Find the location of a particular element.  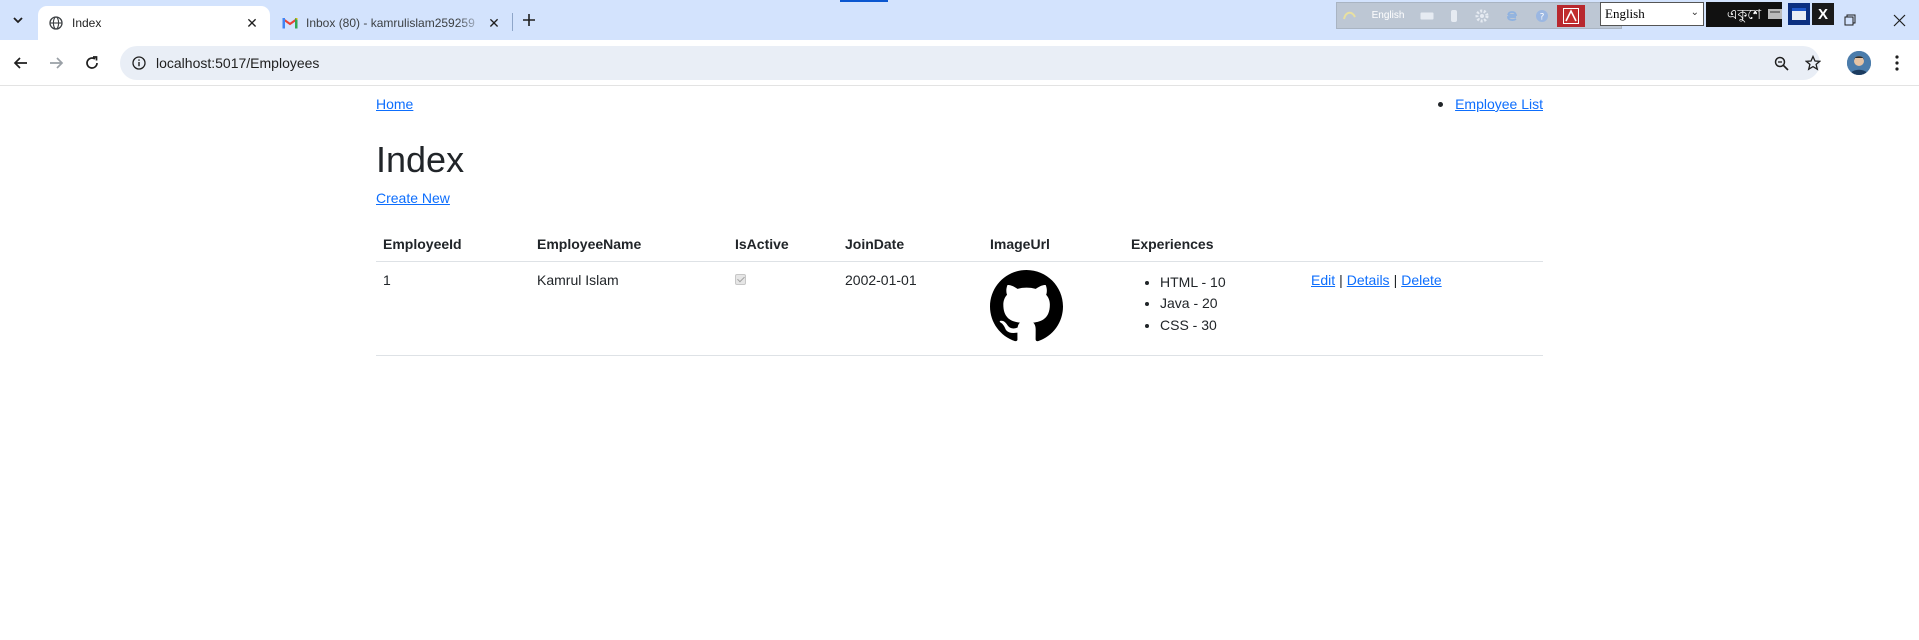

ime-minimize-icon is located at coordinates (1775, 14).